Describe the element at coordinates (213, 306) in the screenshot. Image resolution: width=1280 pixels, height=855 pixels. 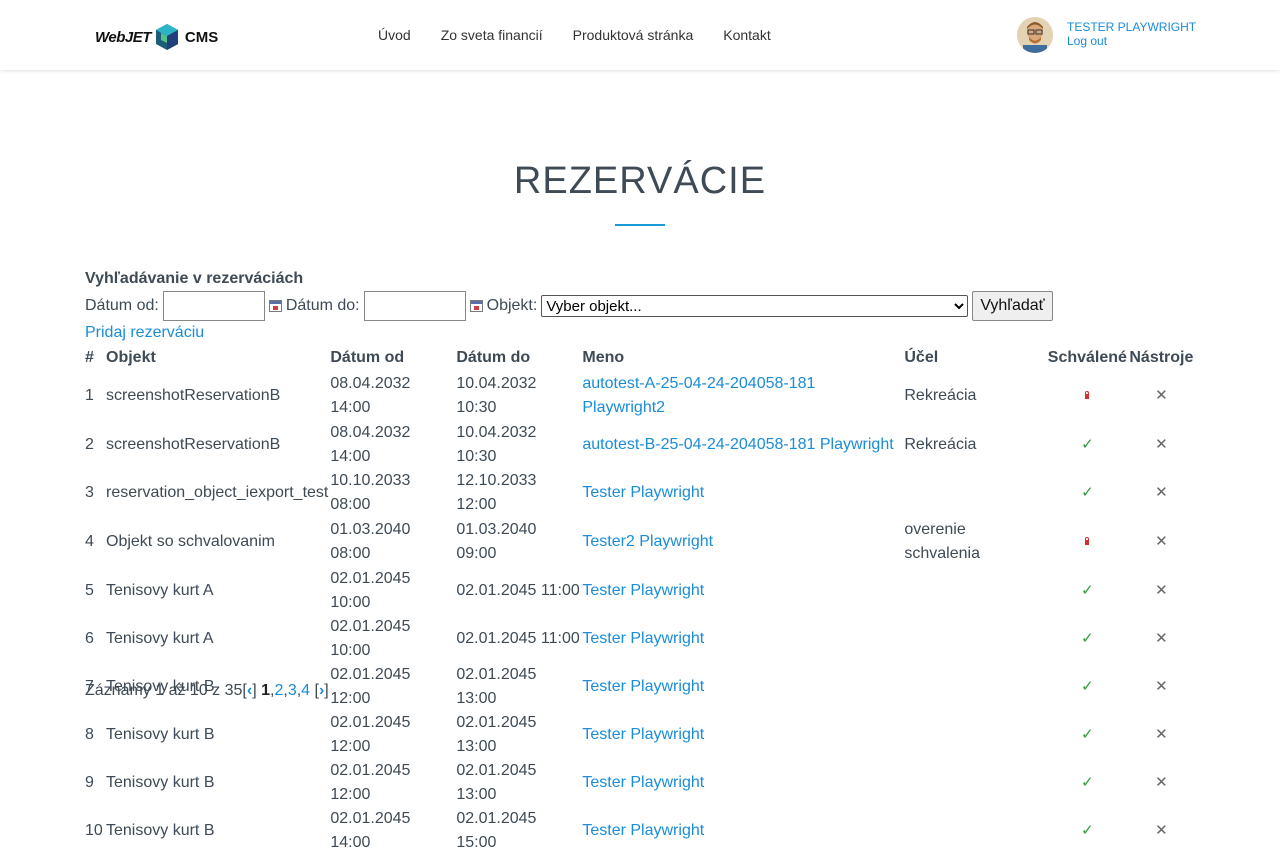
I see `date-from-input` at that location.